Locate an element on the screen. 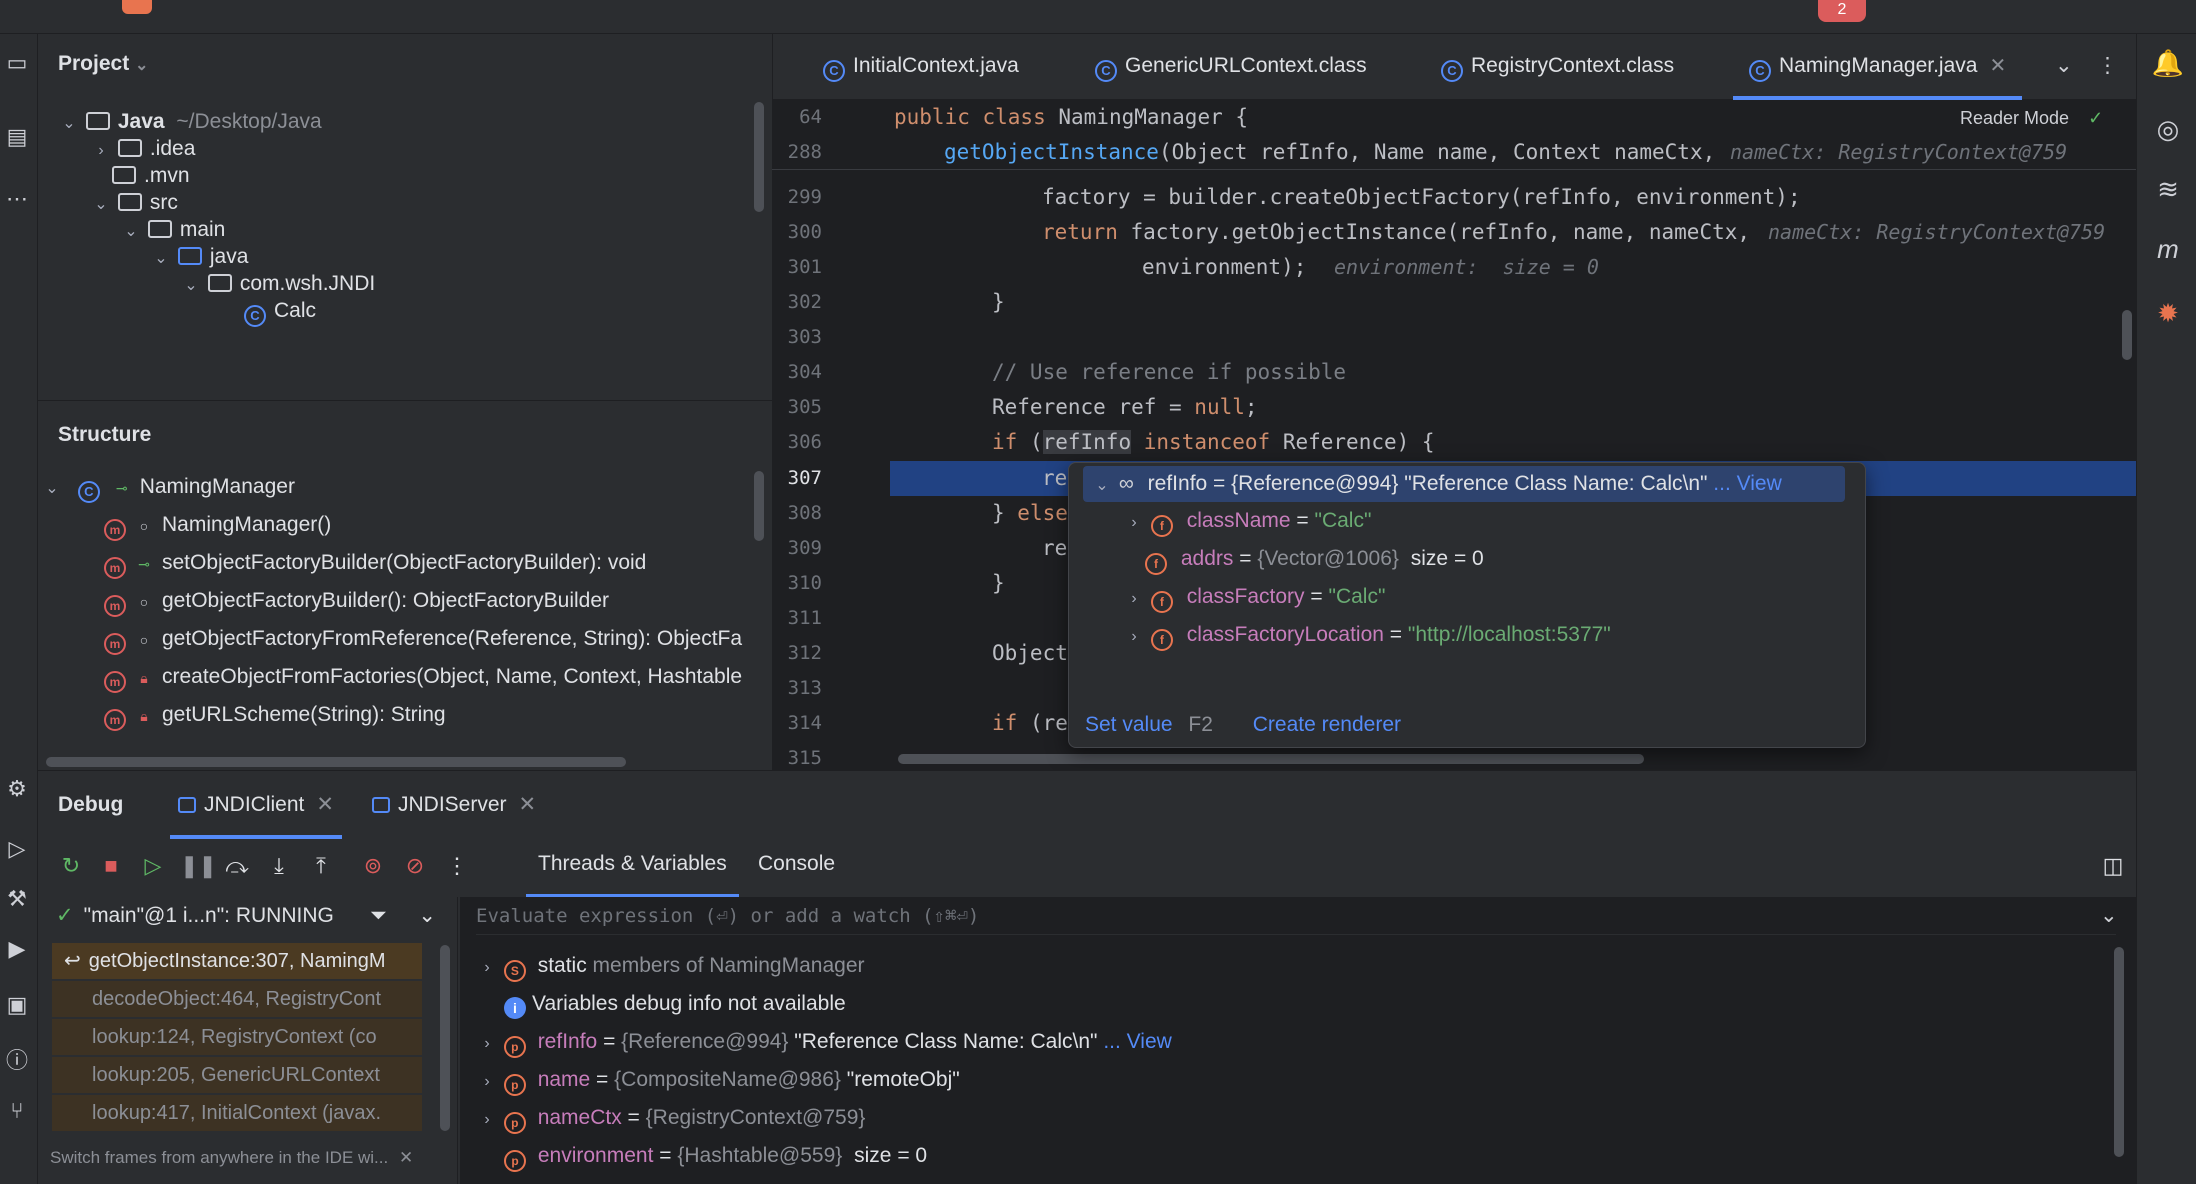 The image size is (2196, 1184). git-icon: ⑂ is located at coordinates (17, 1111).